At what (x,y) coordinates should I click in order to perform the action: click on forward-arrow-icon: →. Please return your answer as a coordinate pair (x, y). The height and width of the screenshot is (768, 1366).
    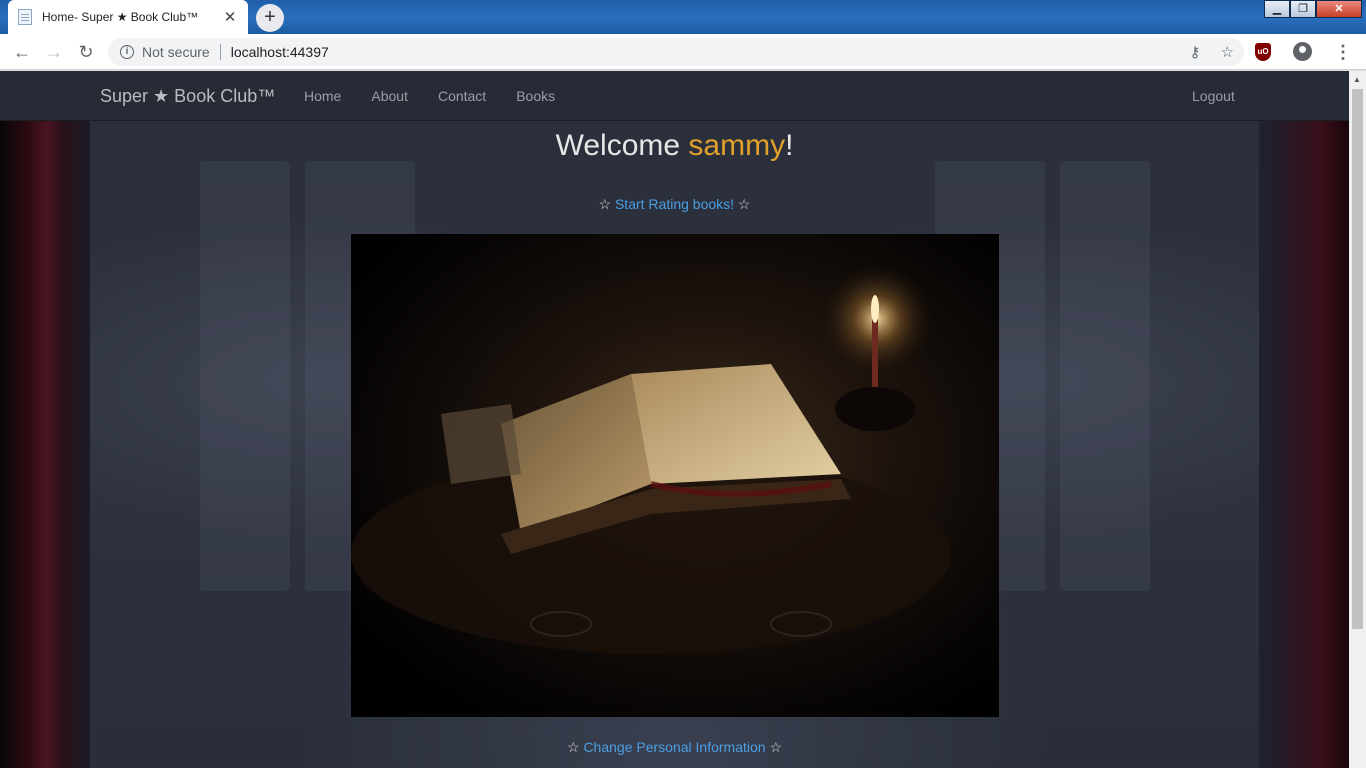
    Looking at the image, I should click on (54, 52).